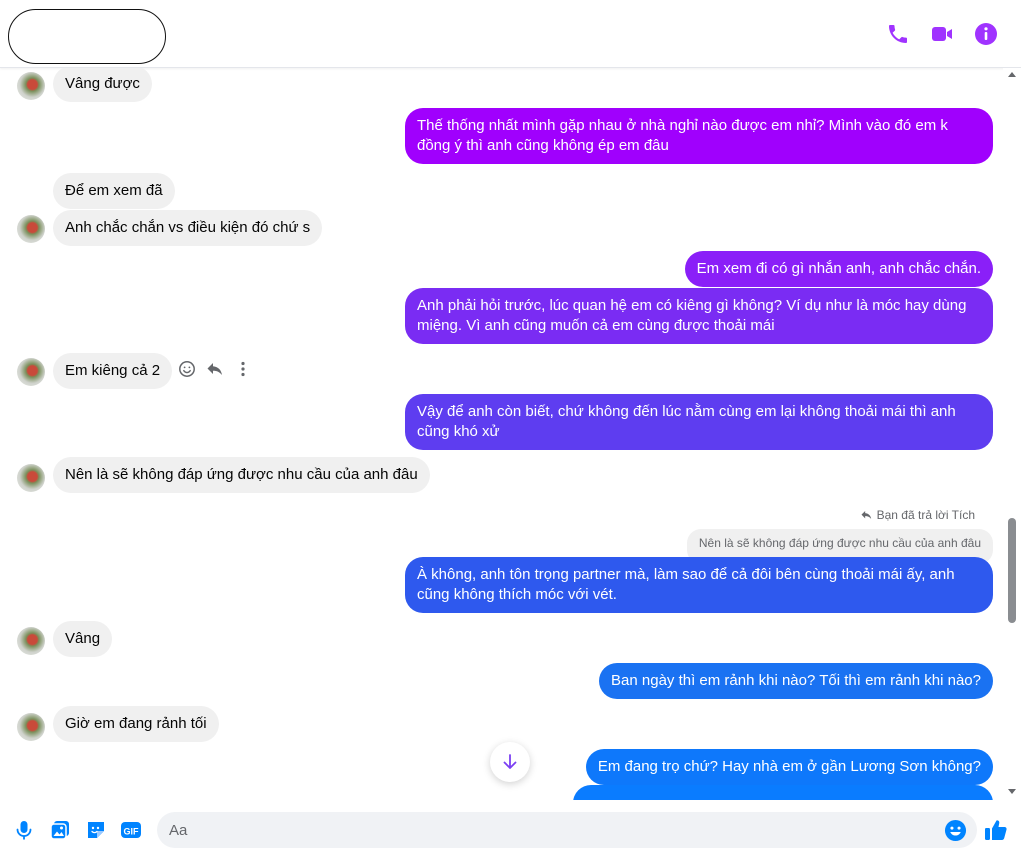  Describe the element at coordinates (113, 371) in the screenshot. I see `incoming-message: Em kiêng cả 2` at that location.